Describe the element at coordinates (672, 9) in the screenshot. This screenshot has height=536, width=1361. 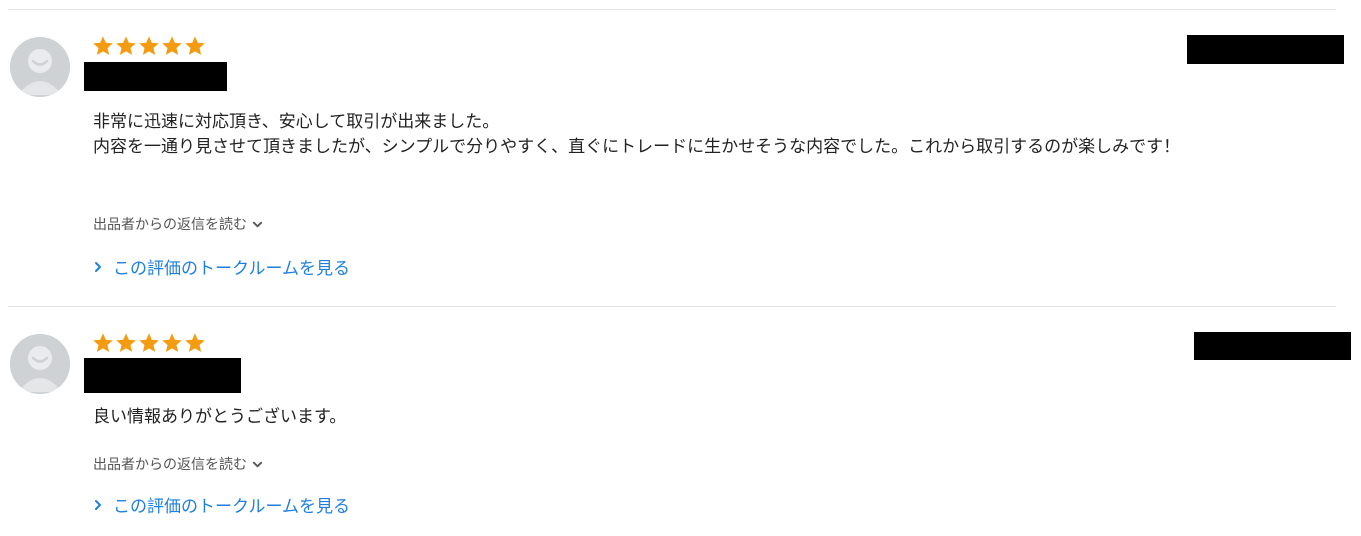
I see `top-divider` at that location.